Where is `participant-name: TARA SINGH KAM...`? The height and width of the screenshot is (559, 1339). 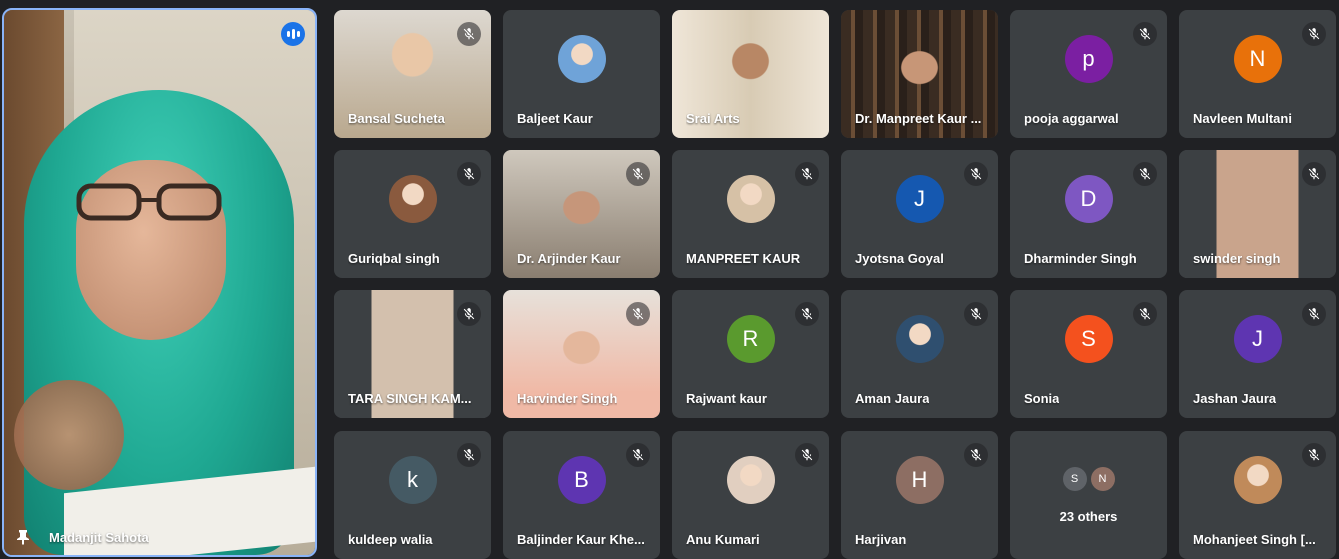
participant-name: TARA SINGH KAM... is located at coordinates (410, 398).